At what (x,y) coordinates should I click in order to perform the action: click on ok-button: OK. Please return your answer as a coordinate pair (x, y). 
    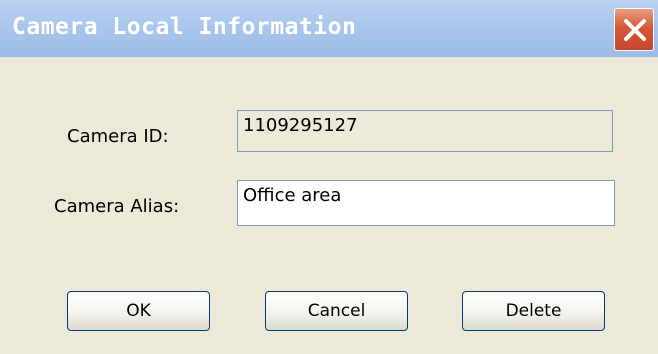
    Looking at the image, I should click on (138, 311).